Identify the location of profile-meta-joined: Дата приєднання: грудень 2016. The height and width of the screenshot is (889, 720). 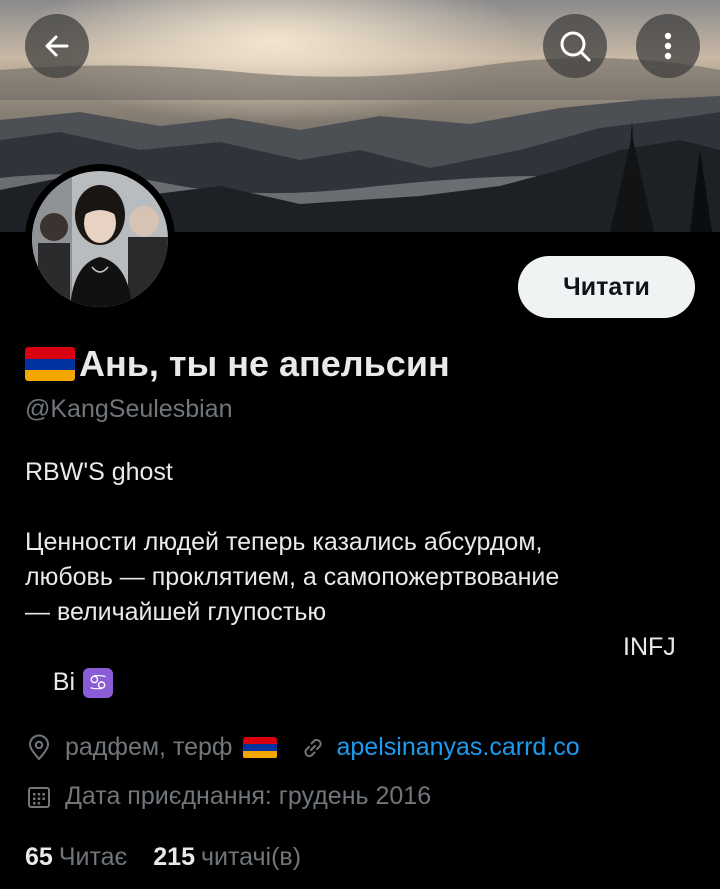
(228, 796).